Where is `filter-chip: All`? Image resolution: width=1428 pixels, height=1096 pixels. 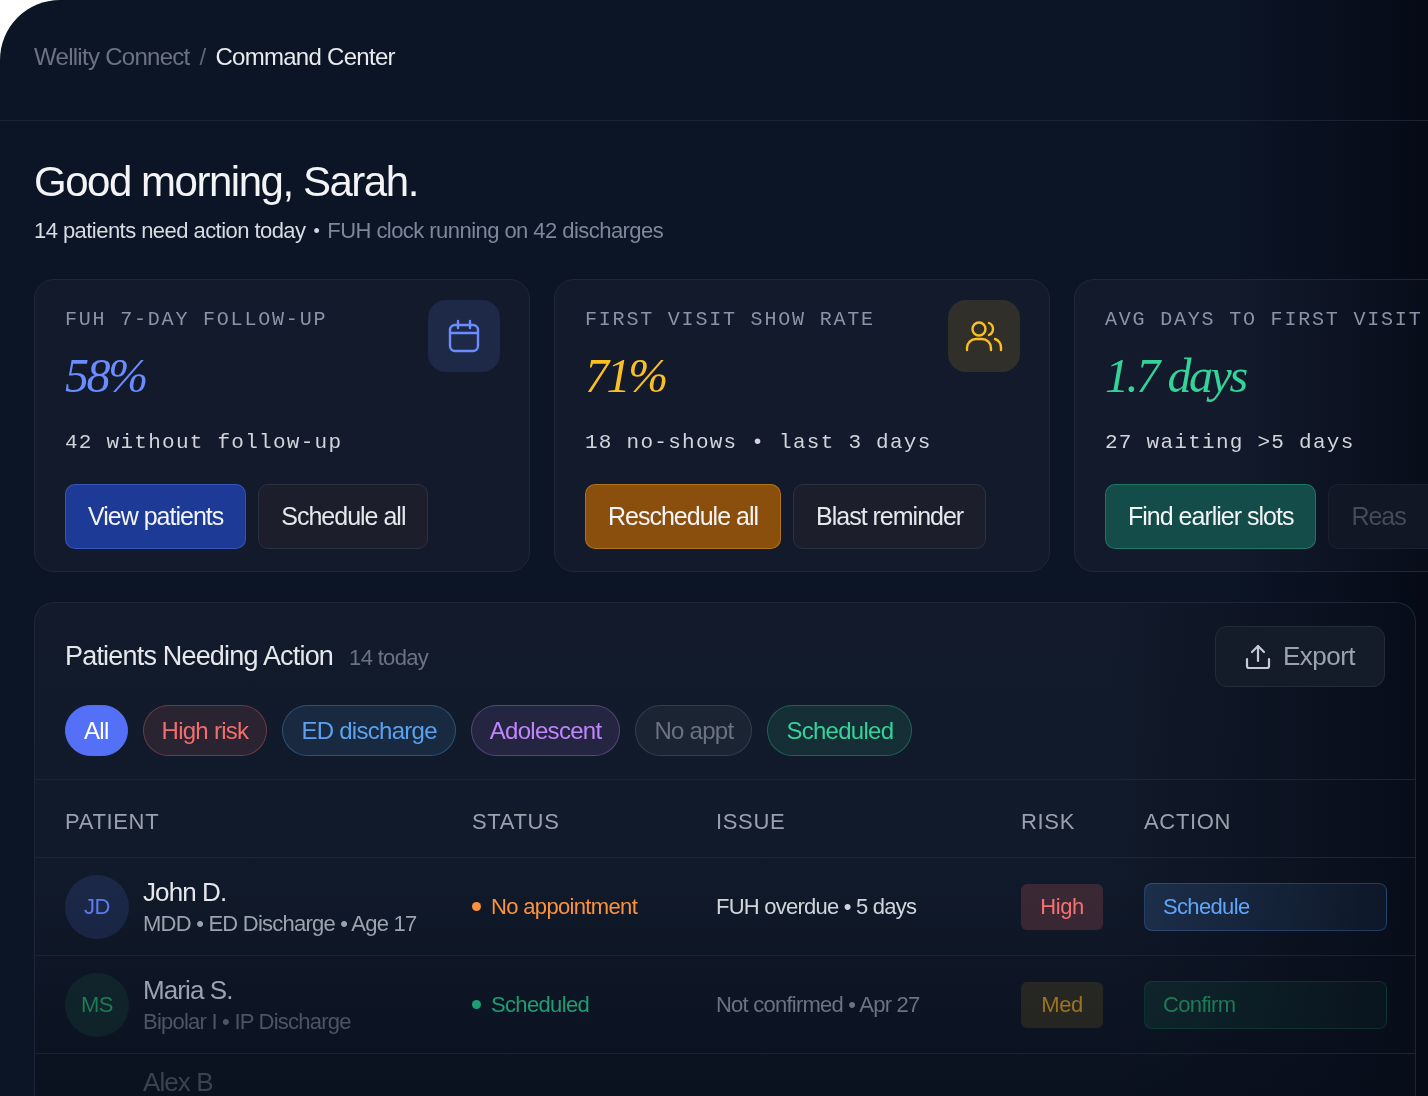
filter-chip: All is located at coordinates (96, 730).